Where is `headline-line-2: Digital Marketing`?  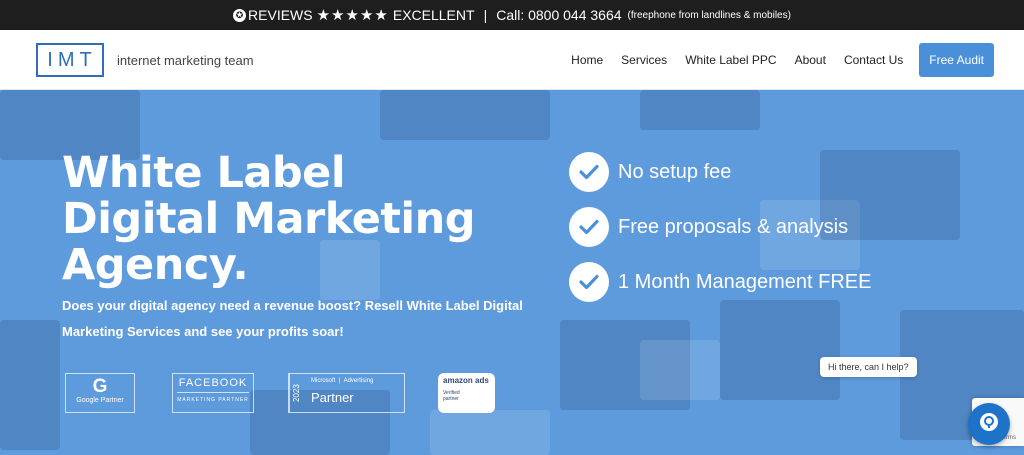
headline-line-2: Digital Marketing is located at coordinates (269, 219).